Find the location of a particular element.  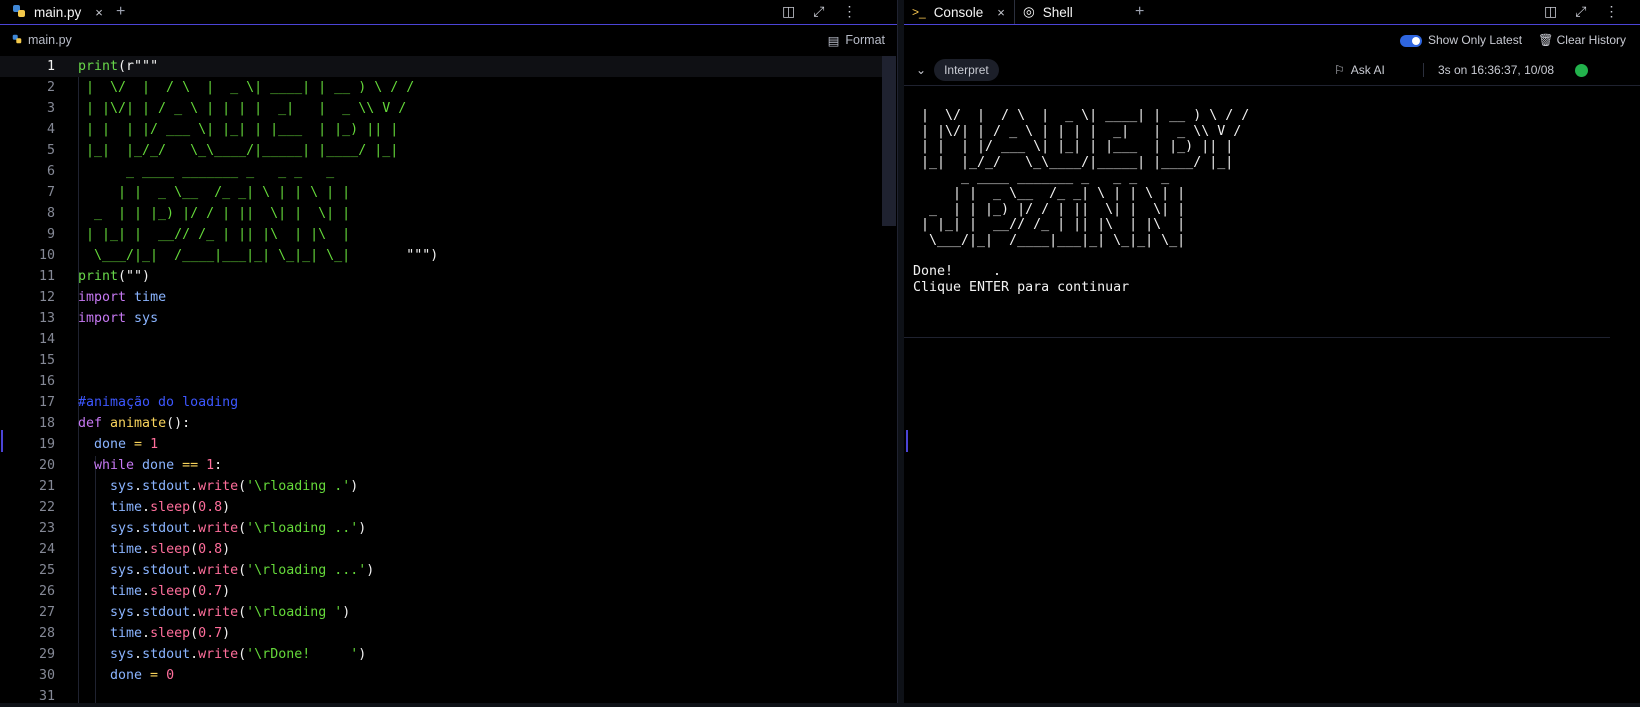

code-line: 13 import sys is located at coordinates (441, 318).